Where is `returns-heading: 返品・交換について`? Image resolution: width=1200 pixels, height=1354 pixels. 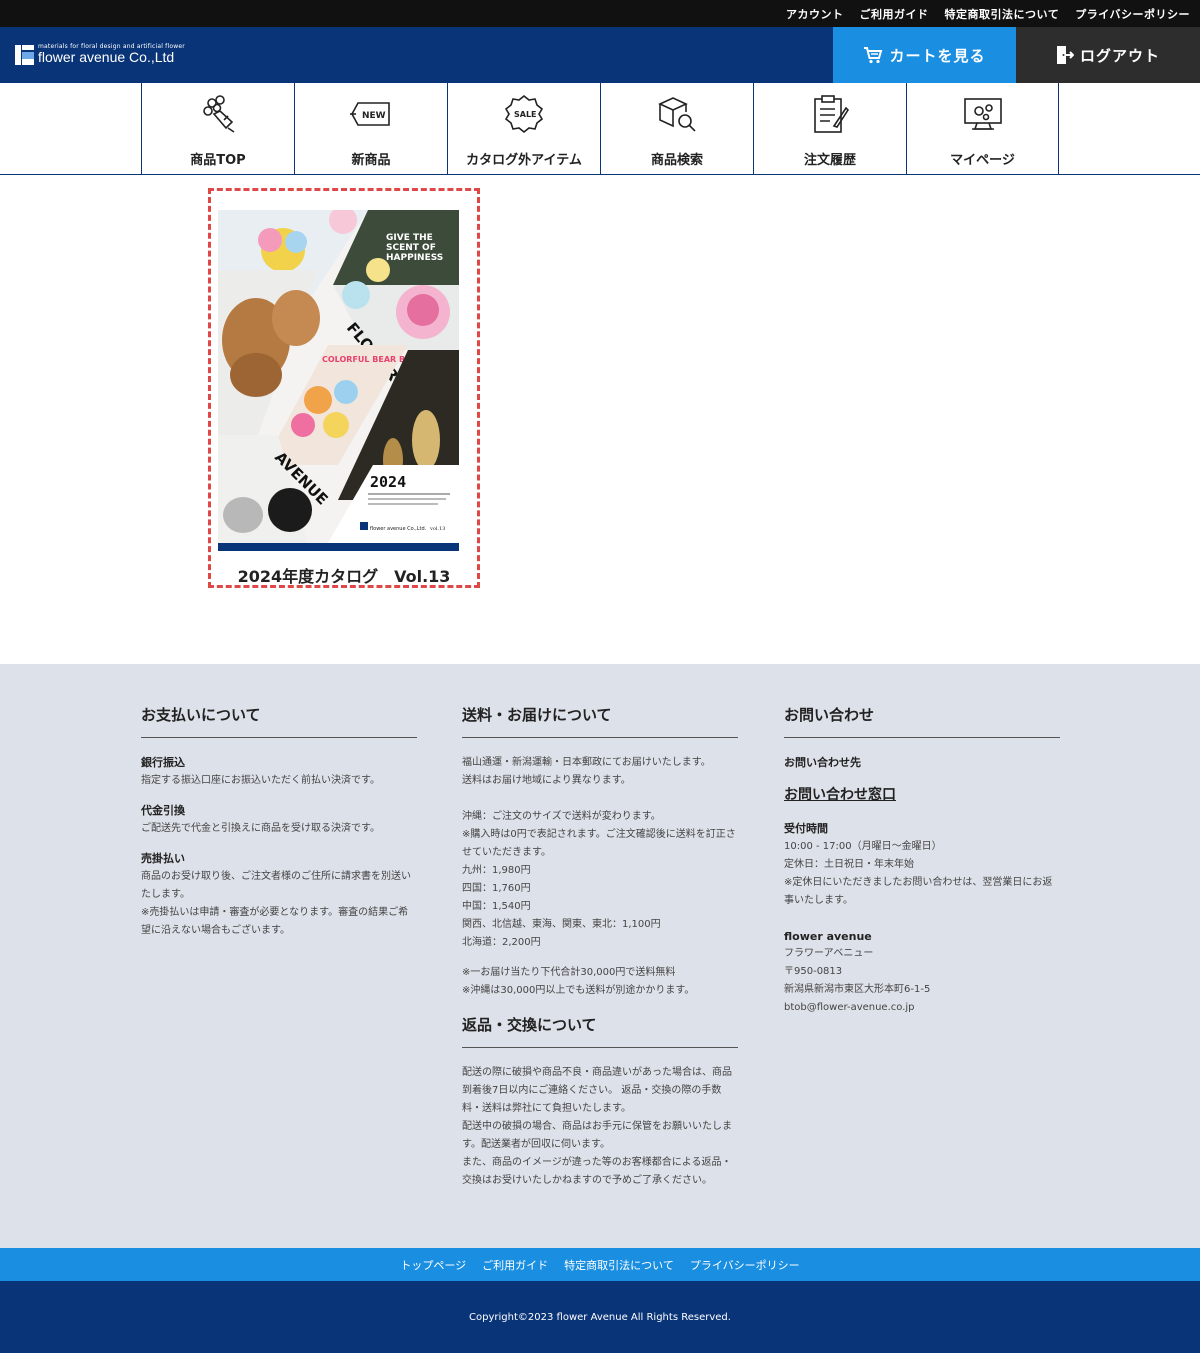
returns-heading: 返品・交換について is located at coordinates (600, 1031).